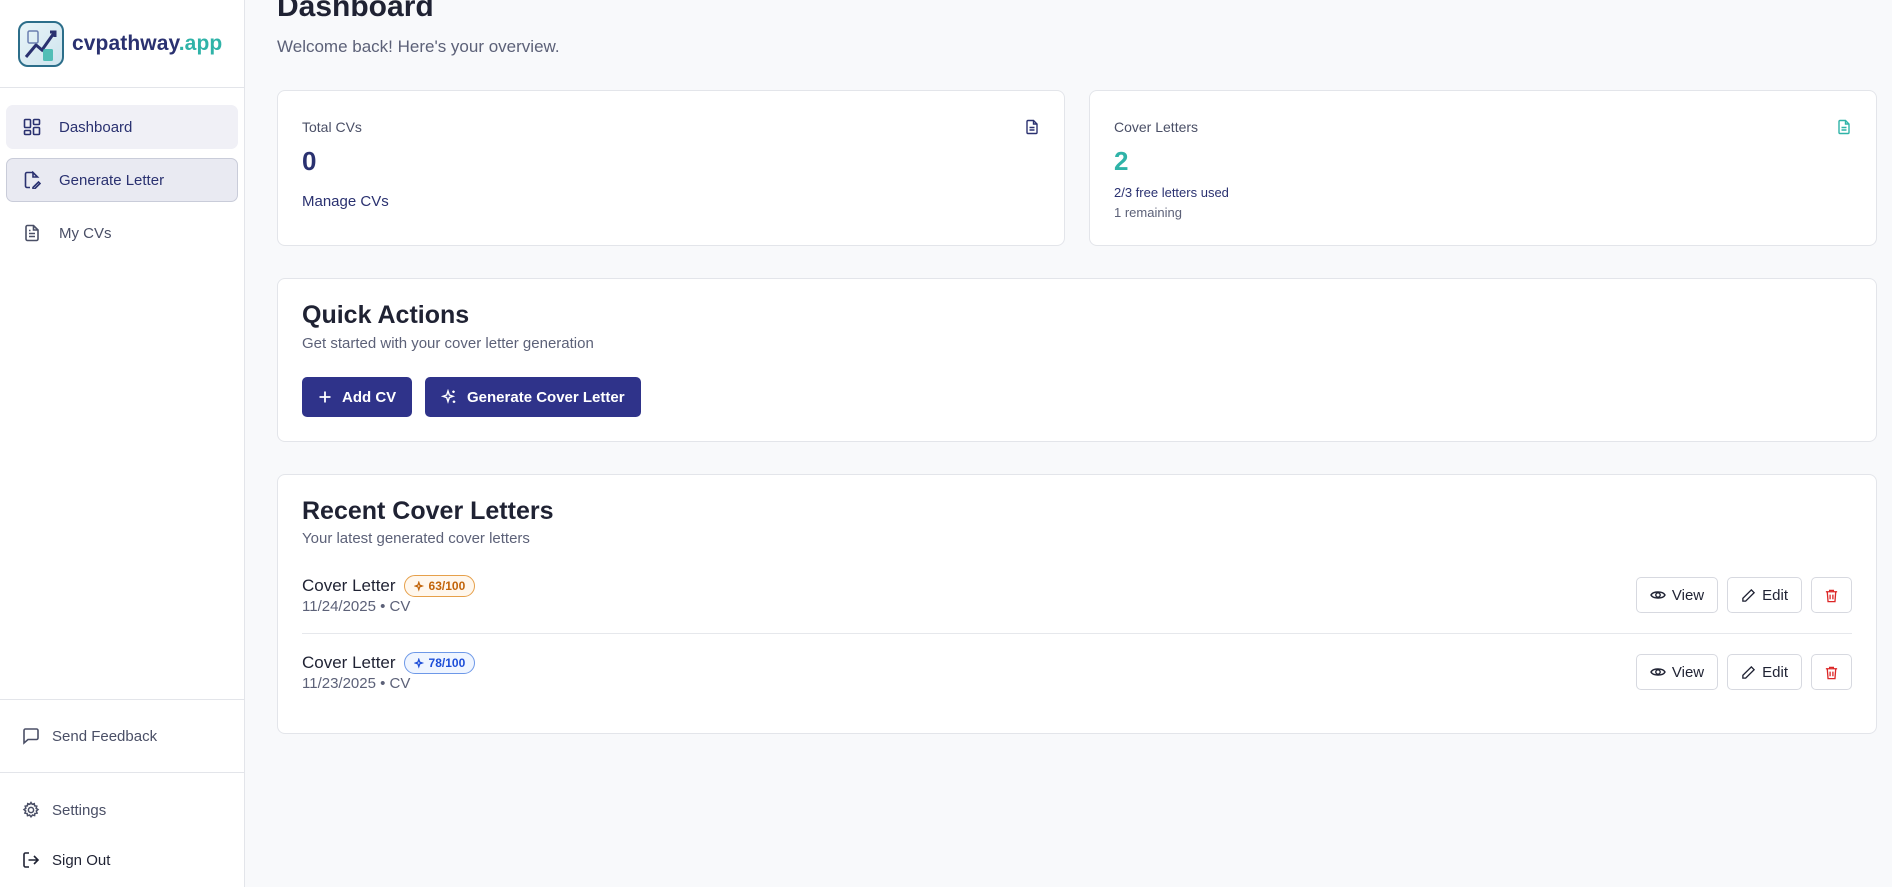 This screenshot has width=1892, height=887. What do you see at coordinates (1077, 682) in the screenshot?
I see `list-item: Cover Letter 78/100 11/23/2025 • CV View` at bounding box center [1077, 682].